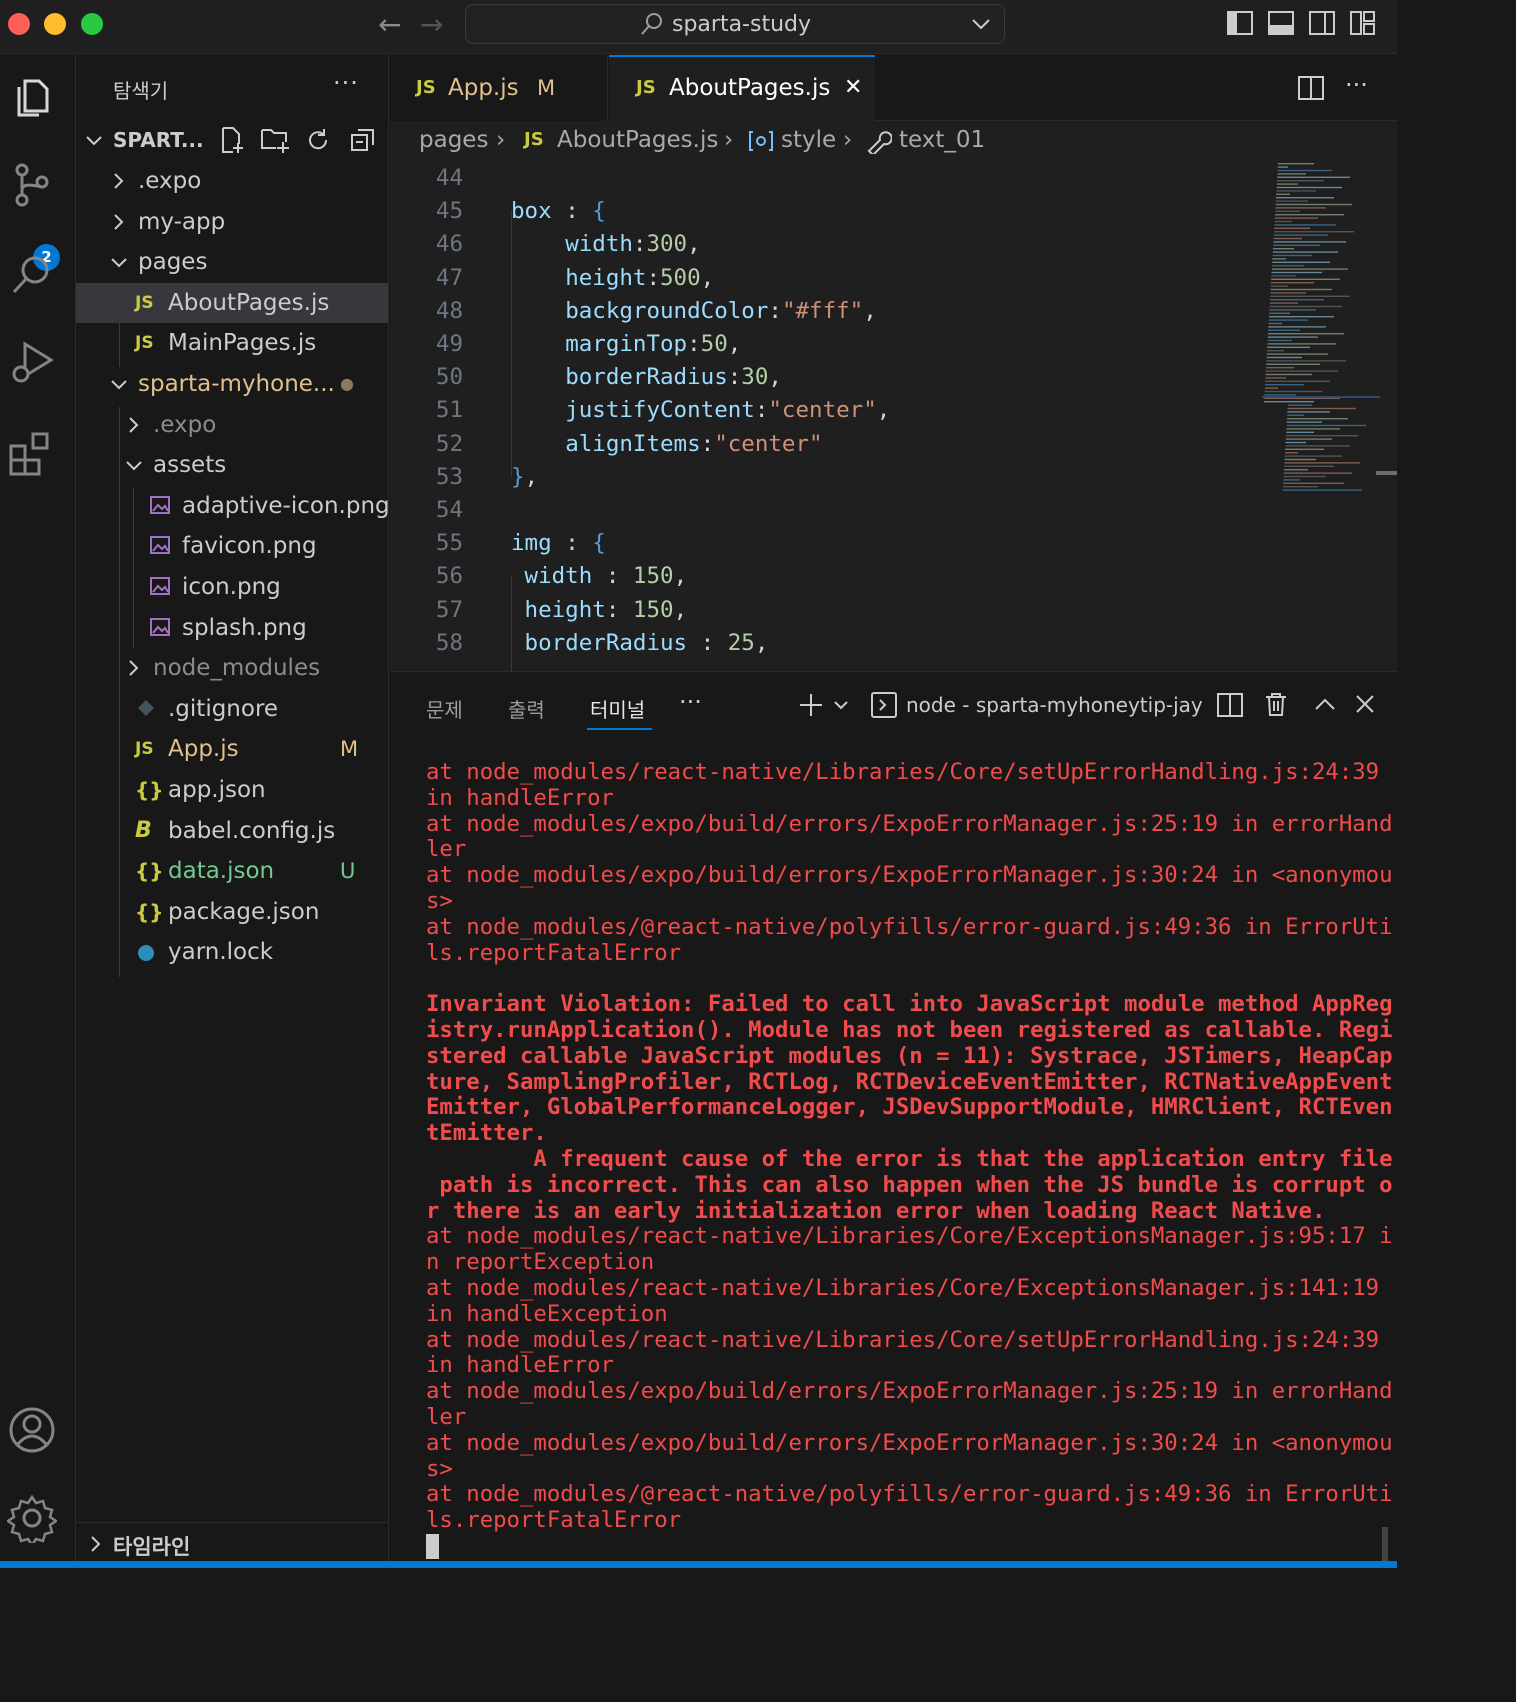  Describe the element at coordinates (232, 587) in the screenshot. I see `tree-item: icon.png` at that location.